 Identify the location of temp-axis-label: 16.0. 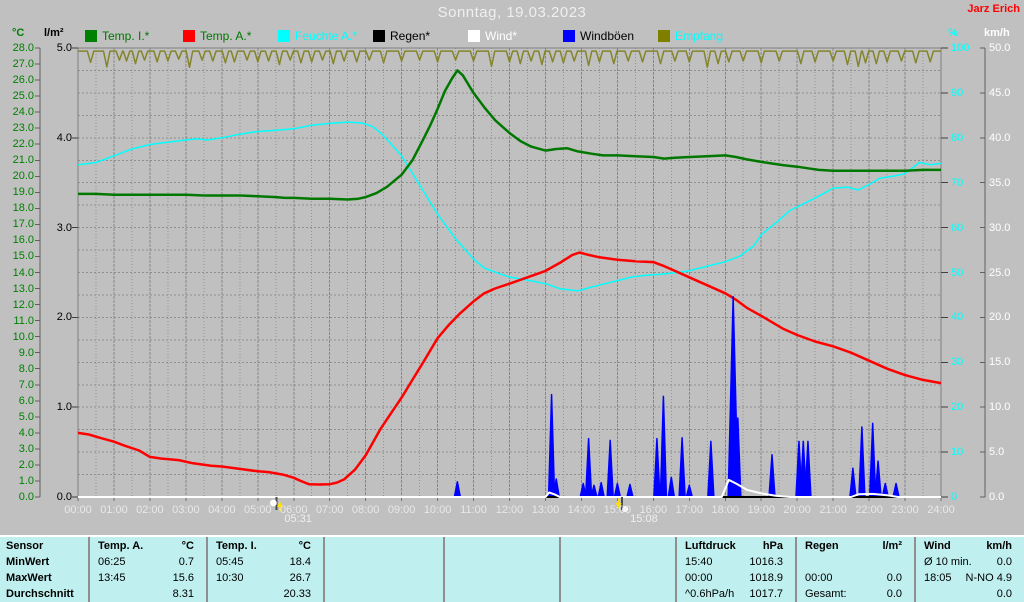
(23, 240).